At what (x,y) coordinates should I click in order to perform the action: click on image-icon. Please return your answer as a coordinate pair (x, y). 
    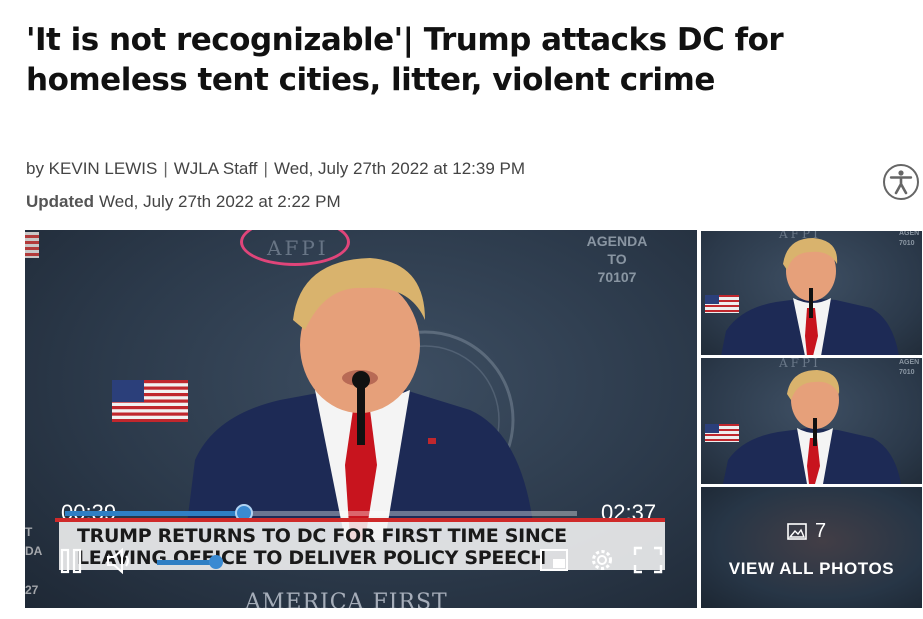
    Looking at the image, I should click on (797, 531).